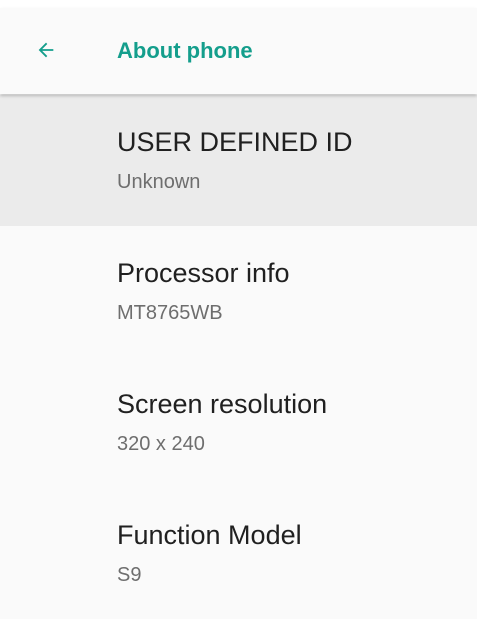  I want to click on list-item-title: Screen resolution, so click(222, 404).